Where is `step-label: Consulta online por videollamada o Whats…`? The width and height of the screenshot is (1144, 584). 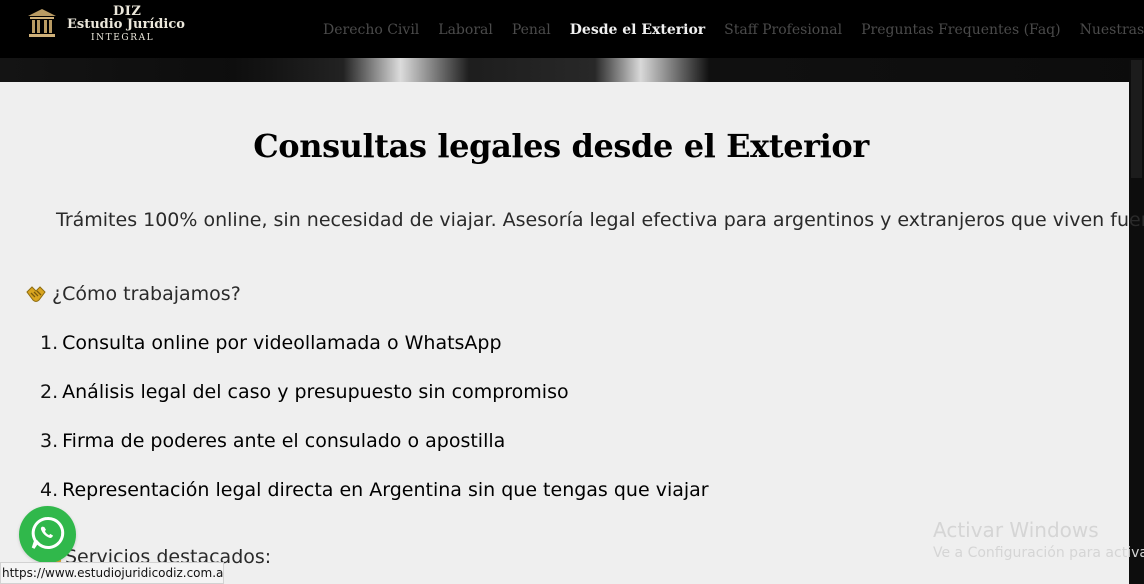 step-label: Consulta online por videollamada o Whats… is located at coordinates (282, 343).